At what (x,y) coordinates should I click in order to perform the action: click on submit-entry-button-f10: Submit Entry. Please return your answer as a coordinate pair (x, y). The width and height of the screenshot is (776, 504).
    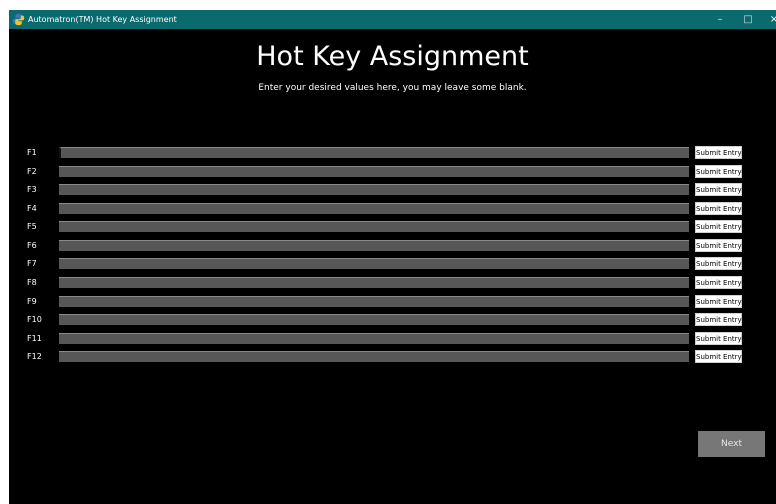
    Looking at the image, I should click on (718, 319).